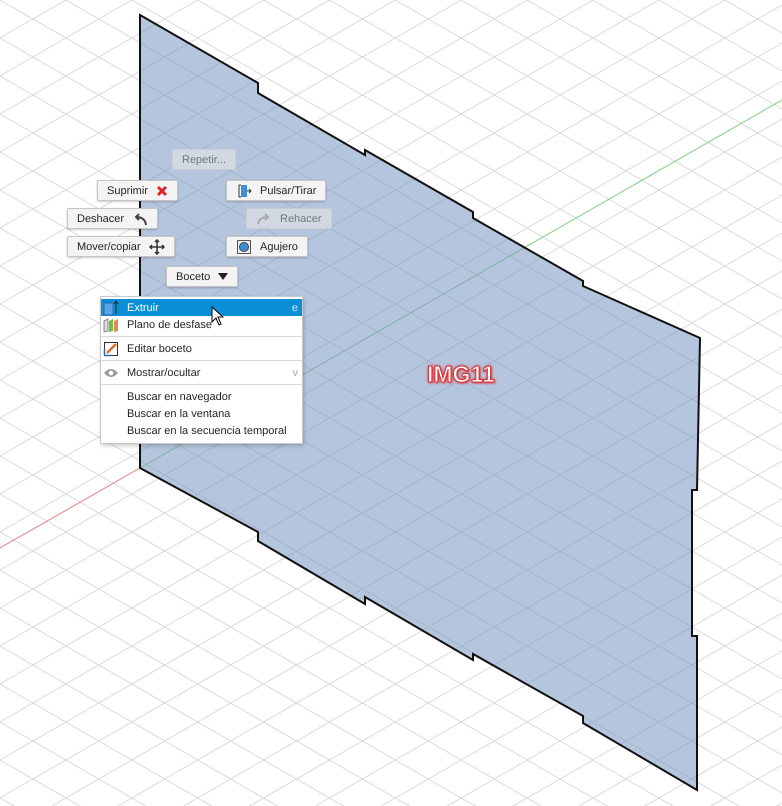 Image resolution: width=782 pixels, height=806 pixels. I want to click on undo-arrow-icon, so click(140, 219).